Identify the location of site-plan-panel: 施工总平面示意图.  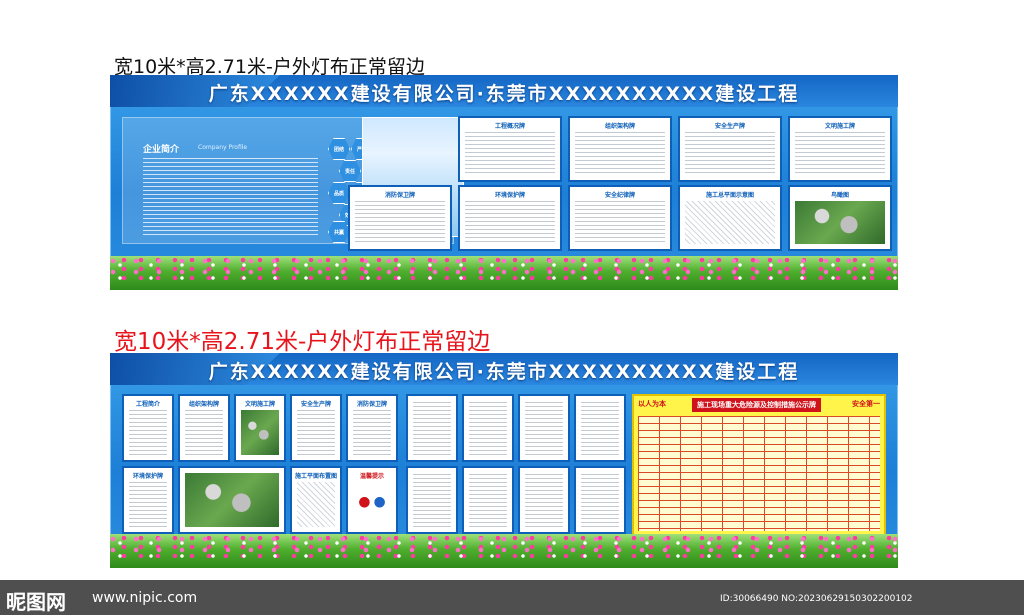
(730, 218).